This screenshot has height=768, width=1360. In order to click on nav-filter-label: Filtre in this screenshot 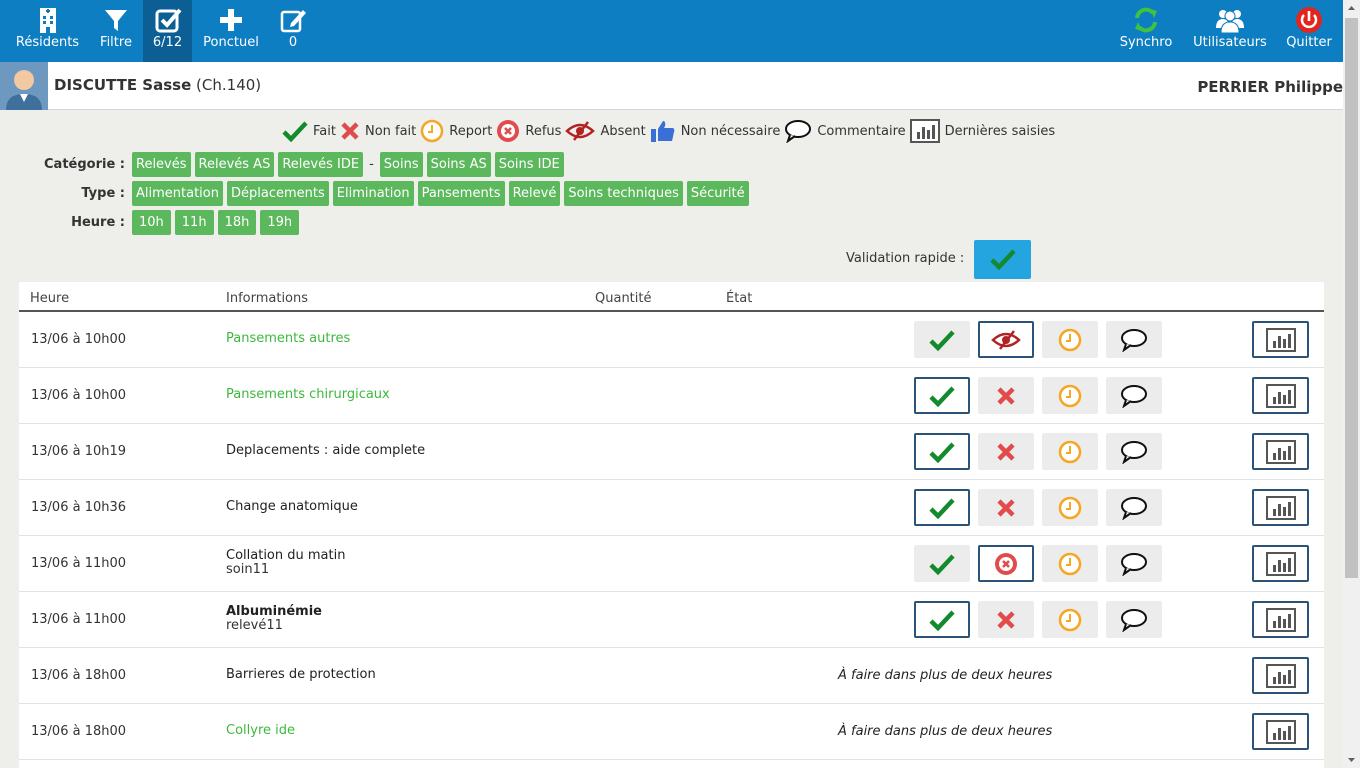, I will do `click(116, 42)`.